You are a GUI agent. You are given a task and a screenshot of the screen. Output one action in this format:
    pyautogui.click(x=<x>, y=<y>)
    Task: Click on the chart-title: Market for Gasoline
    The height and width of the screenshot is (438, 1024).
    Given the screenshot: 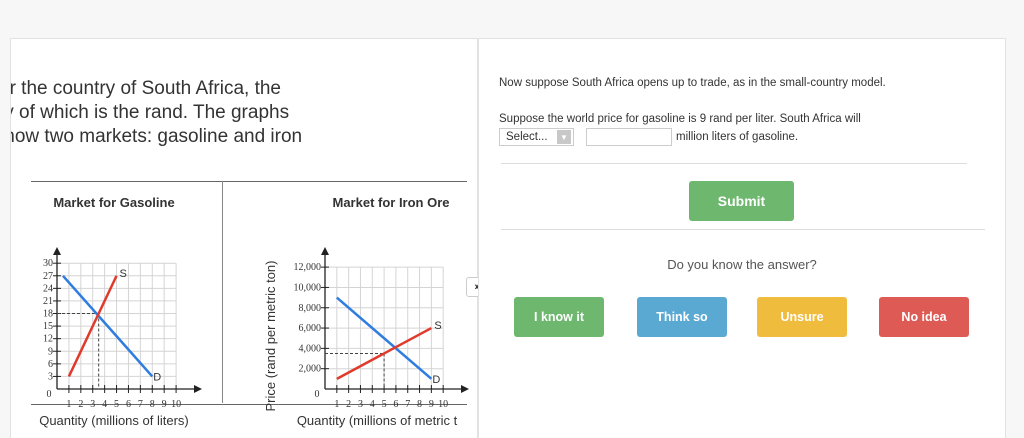 What is the action you would take?
    pyautogui.click(x=113, y=202)
    